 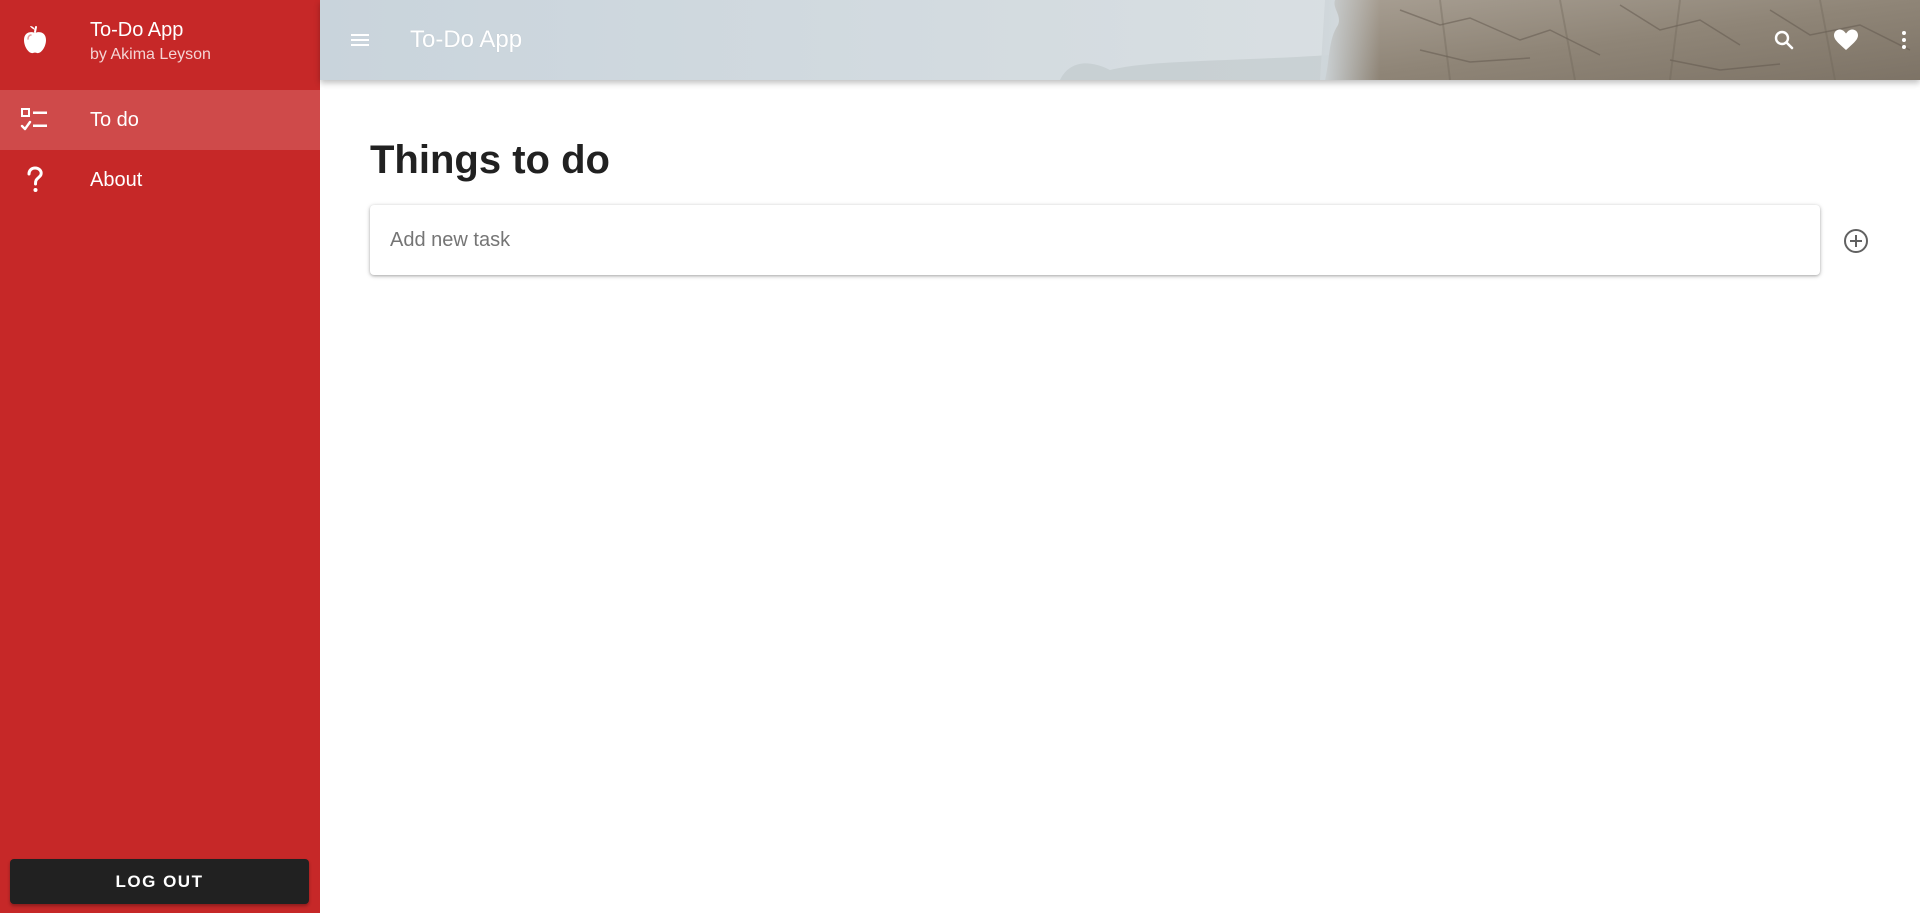 I want to click on page-title: Things to do, so click(x=490, y=160).